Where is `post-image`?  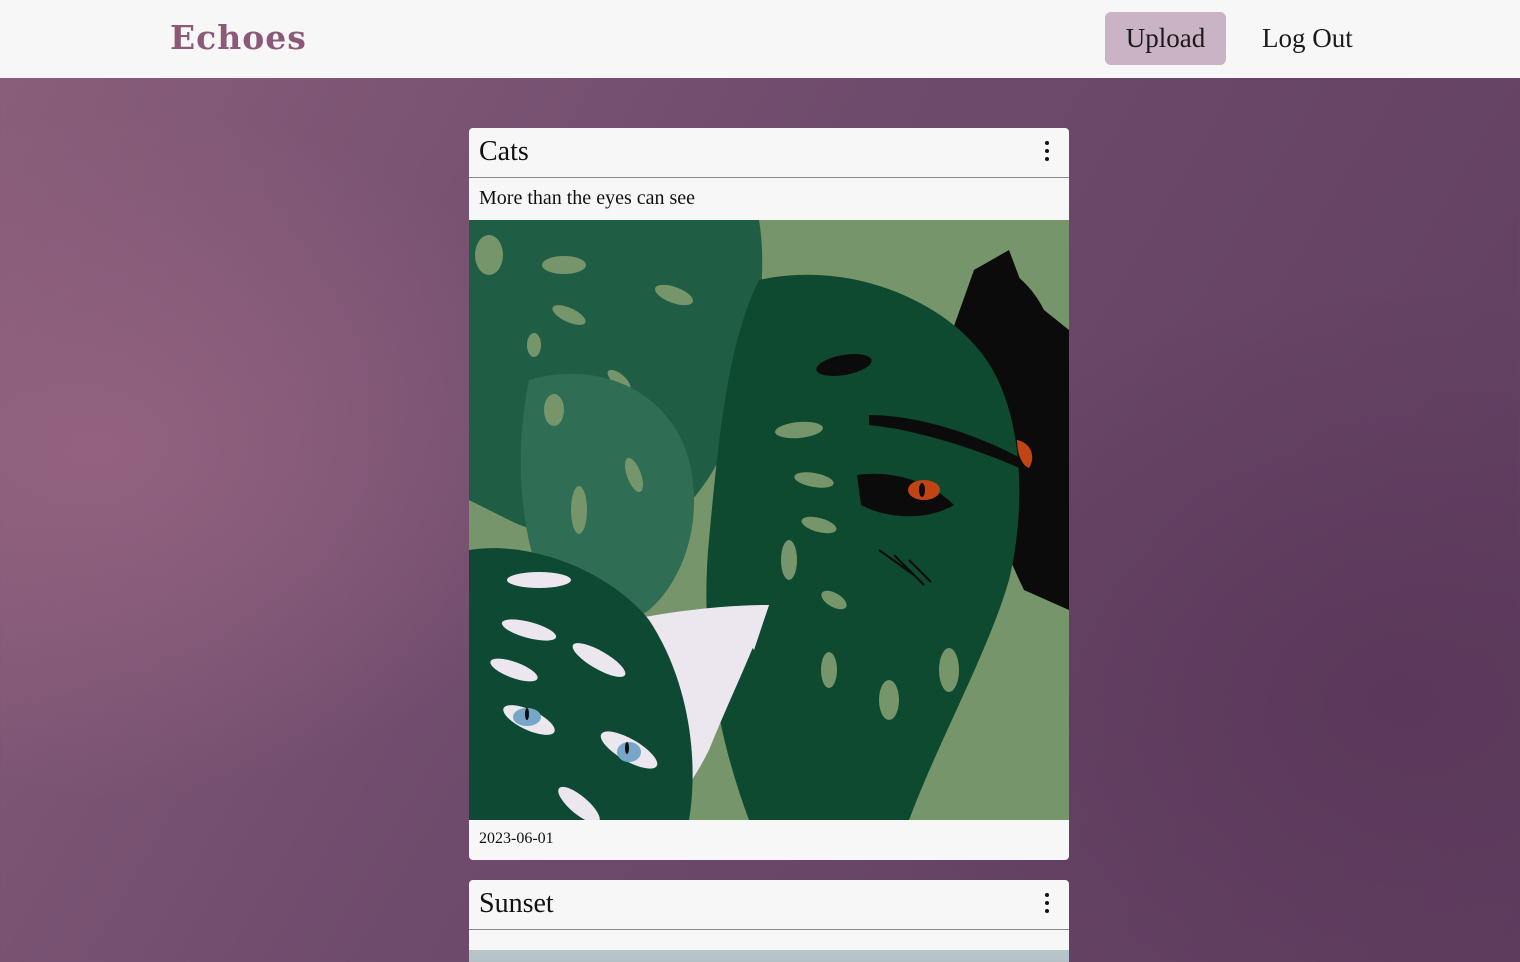
post-image is located at coordinates (769, 956).